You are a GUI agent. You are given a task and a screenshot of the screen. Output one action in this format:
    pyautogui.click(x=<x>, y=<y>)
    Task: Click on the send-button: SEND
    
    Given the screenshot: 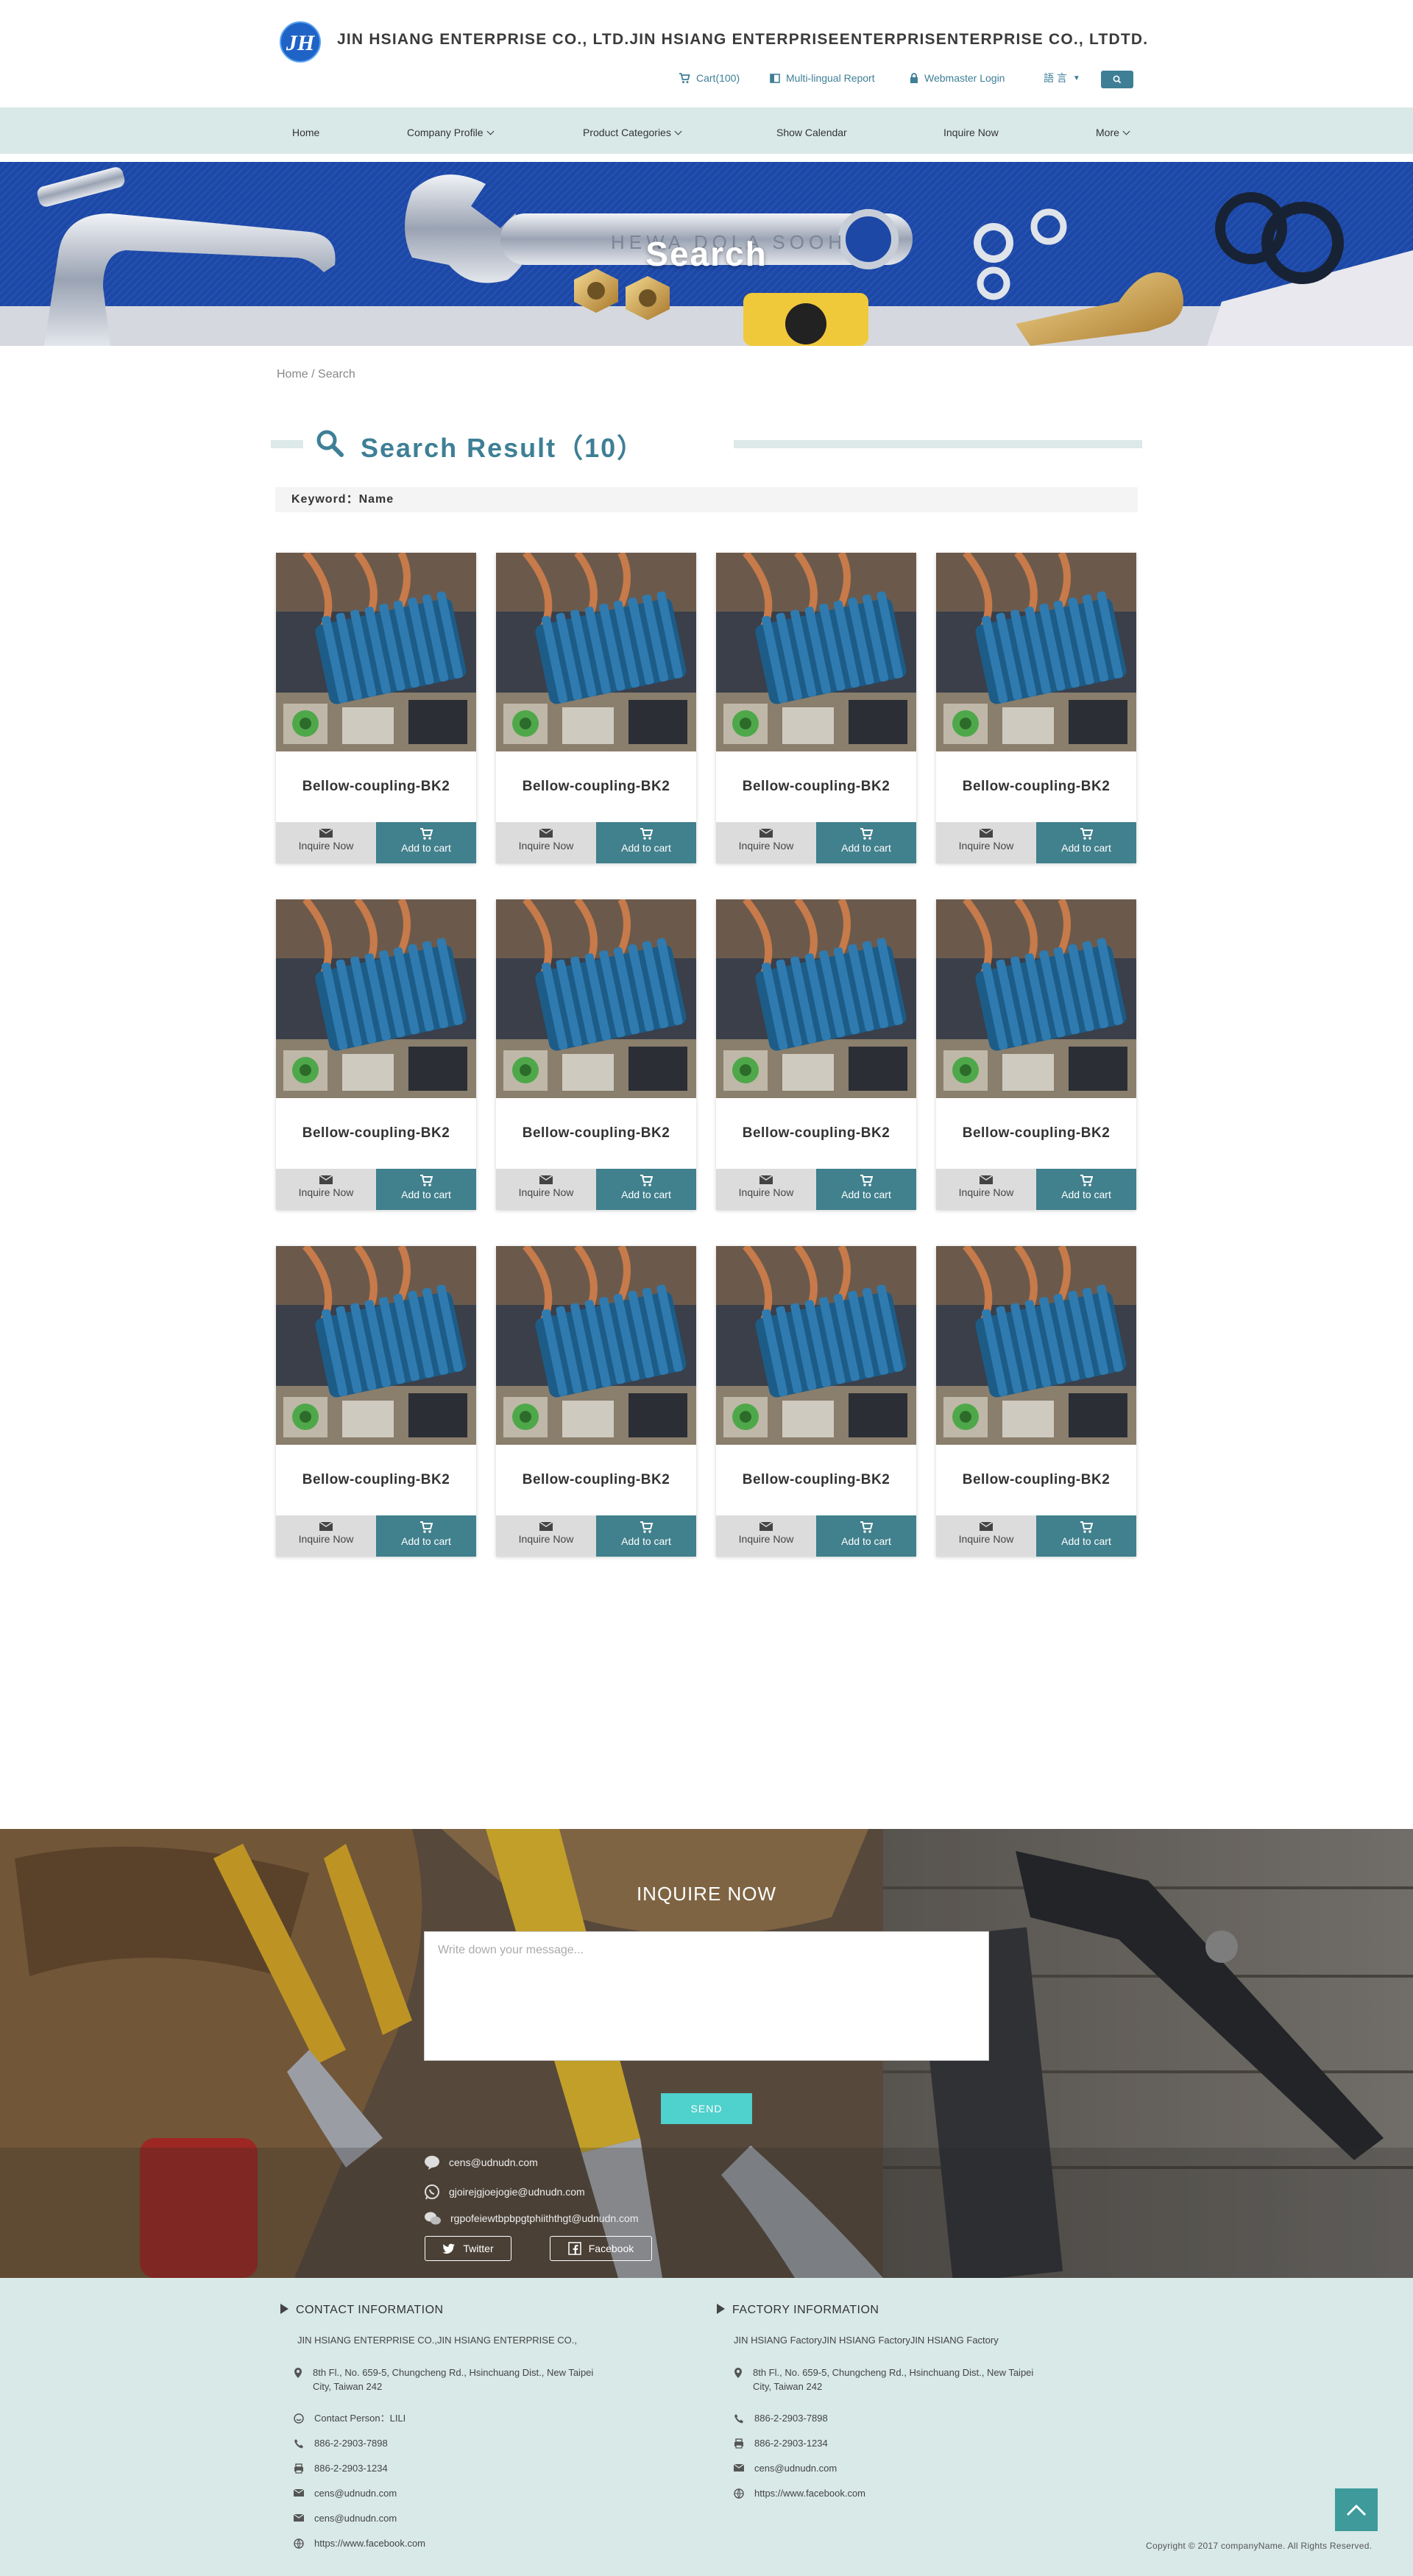 What is the action you would take?
    pyautogui.click(x=706, y=2108)
    